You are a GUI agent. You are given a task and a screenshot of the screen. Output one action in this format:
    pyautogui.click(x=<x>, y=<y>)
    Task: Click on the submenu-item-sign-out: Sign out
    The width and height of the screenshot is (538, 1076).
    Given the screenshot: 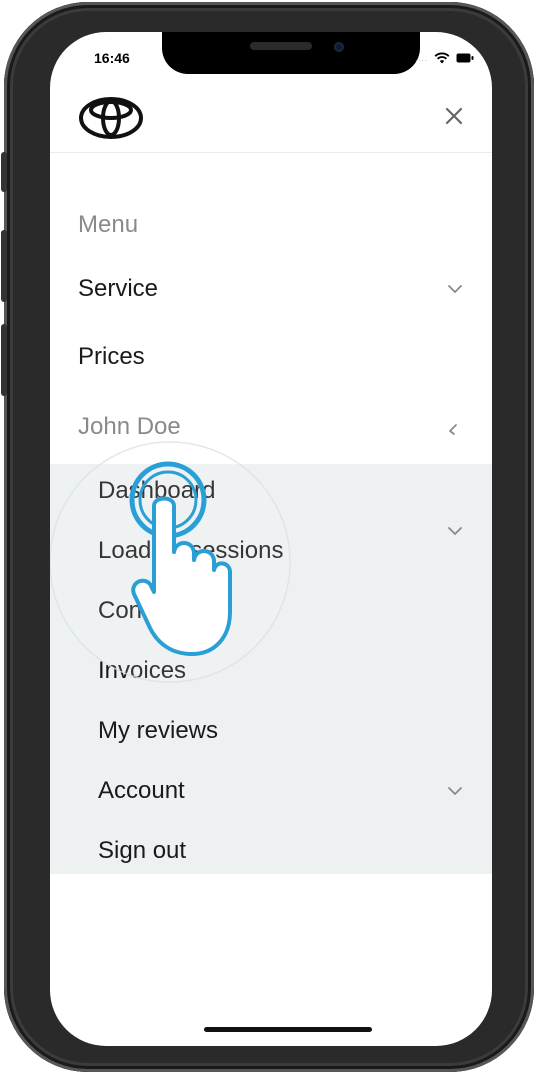 What is the action you would take?
    pyautogui.click(x=281, y=851)
    